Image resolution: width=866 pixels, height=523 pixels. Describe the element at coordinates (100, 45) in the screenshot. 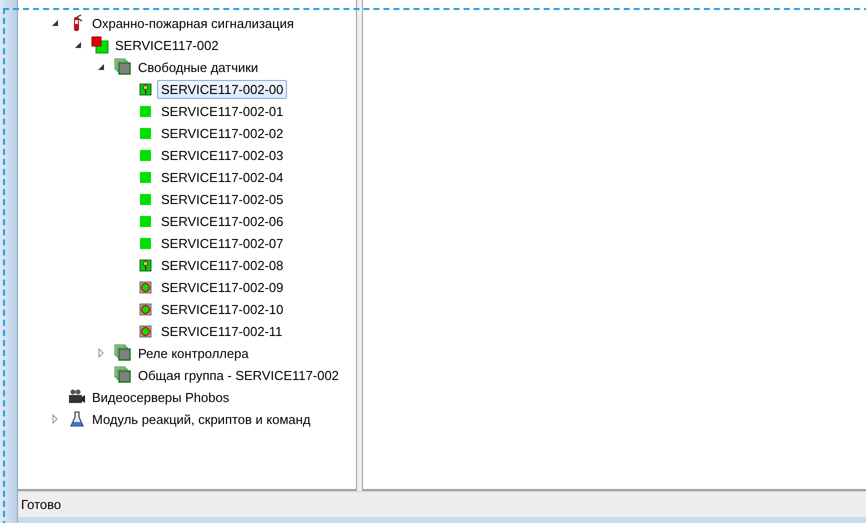

I see `controller-icon` at that location.